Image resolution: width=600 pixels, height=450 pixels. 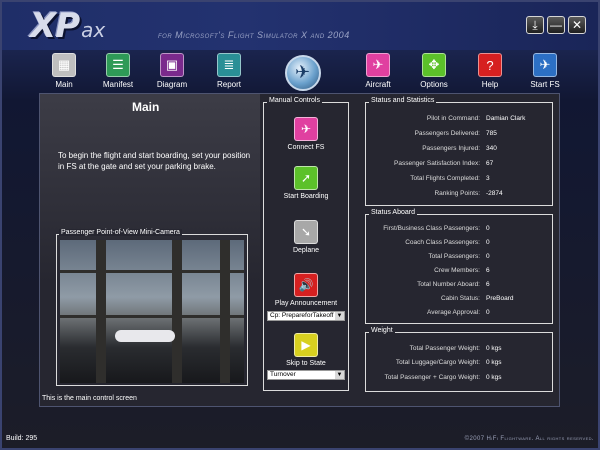 I want to click on options-icon: ✥, so click(x=434, y=65).